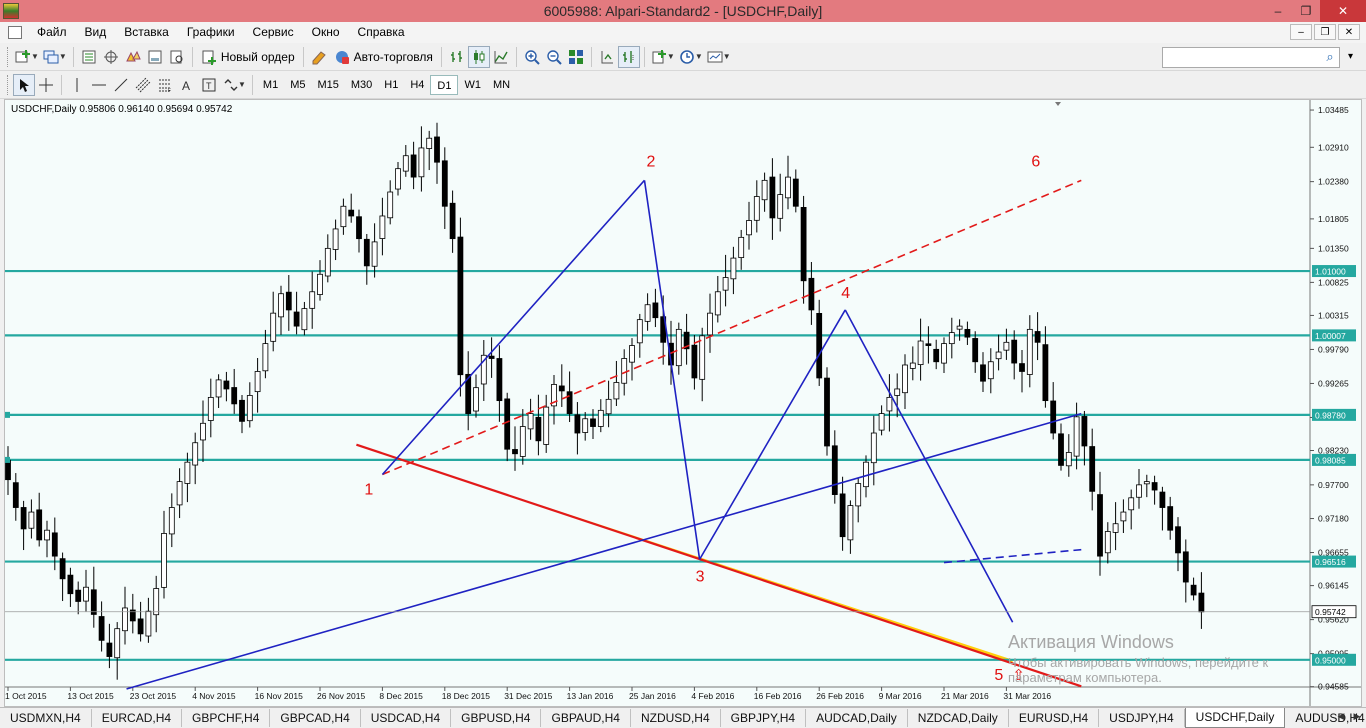 This screenshot has height=728, width=1366. Describe the element at coordinates (1330, 460) in the screenshot. I see `level-price-label: 0.98085` at that location.